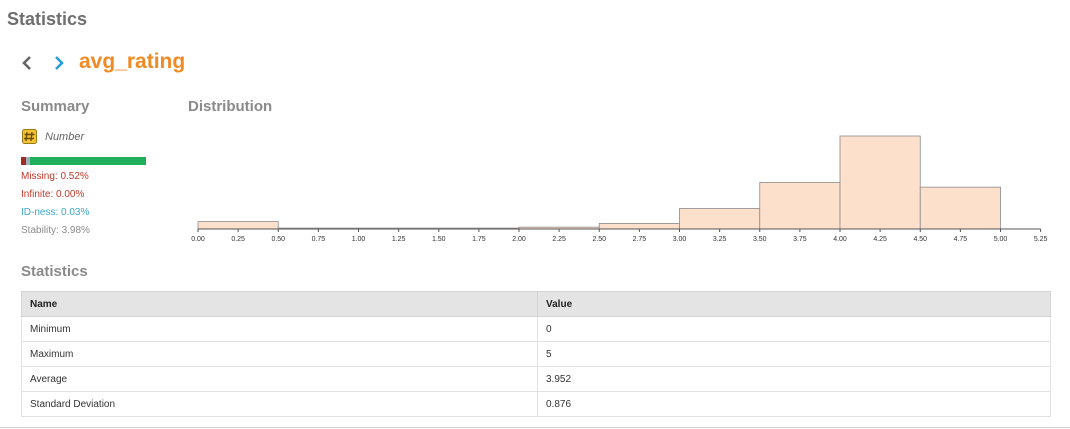 This screenshot has width=1070, height=429. I want to click on type-row: Number, so click(53, 136).